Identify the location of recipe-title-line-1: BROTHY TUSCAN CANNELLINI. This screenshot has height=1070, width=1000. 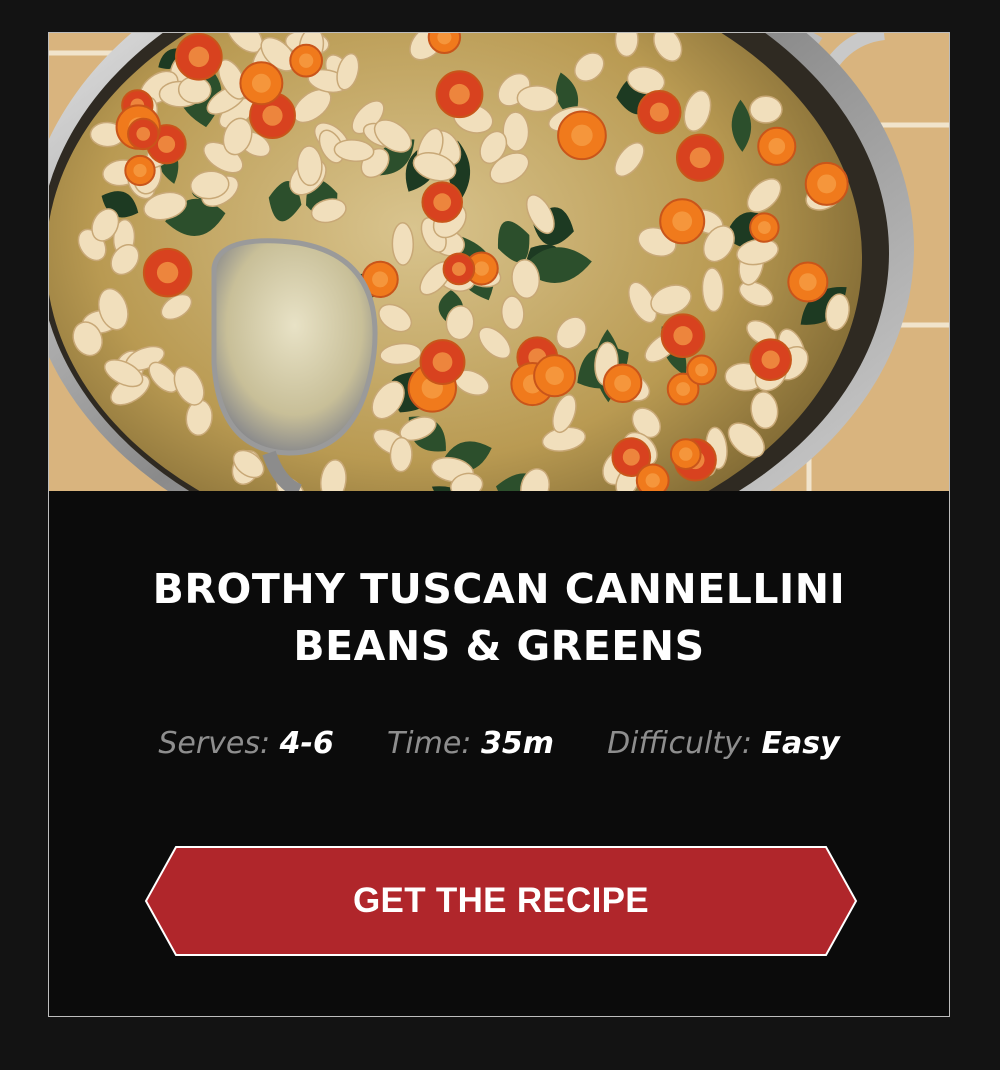
(499, 589).